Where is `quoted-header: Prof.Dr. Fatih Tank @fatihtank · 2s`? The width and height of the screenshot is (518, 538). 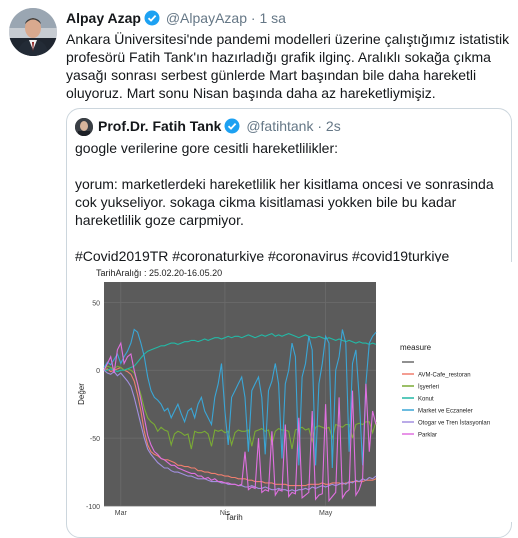
quoted-header: Prof.Dr. Fatih Tank @fatihtank · 2s is located at coordinates (219, 127).